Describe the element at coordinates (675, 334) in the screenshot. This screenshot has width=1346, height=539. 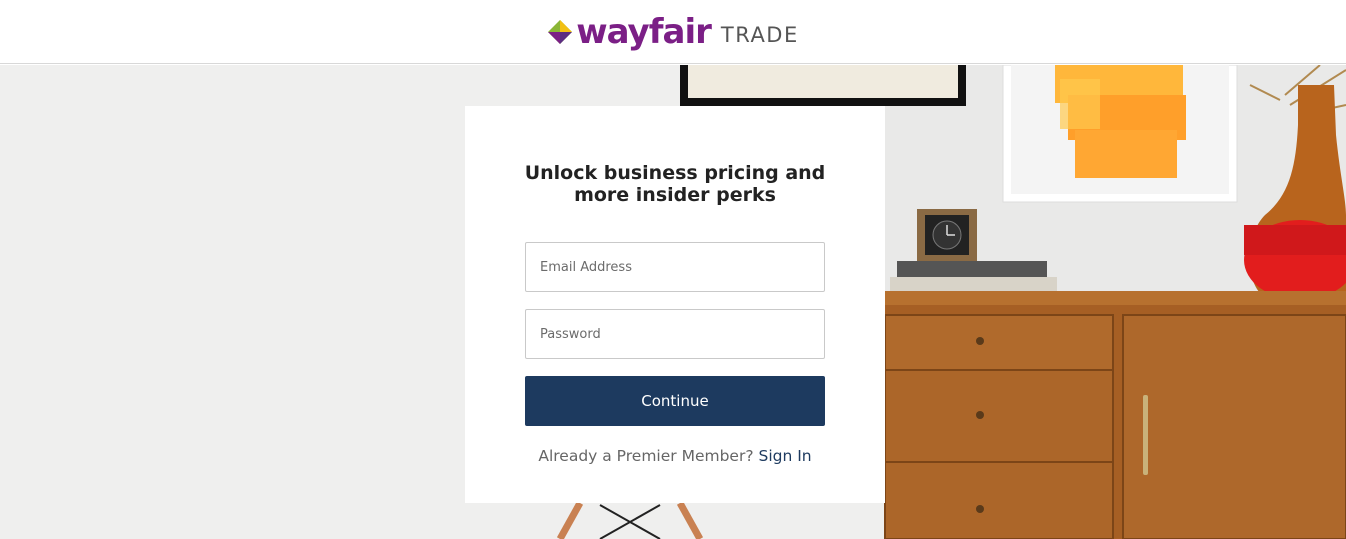
I see `password-field` at that location.